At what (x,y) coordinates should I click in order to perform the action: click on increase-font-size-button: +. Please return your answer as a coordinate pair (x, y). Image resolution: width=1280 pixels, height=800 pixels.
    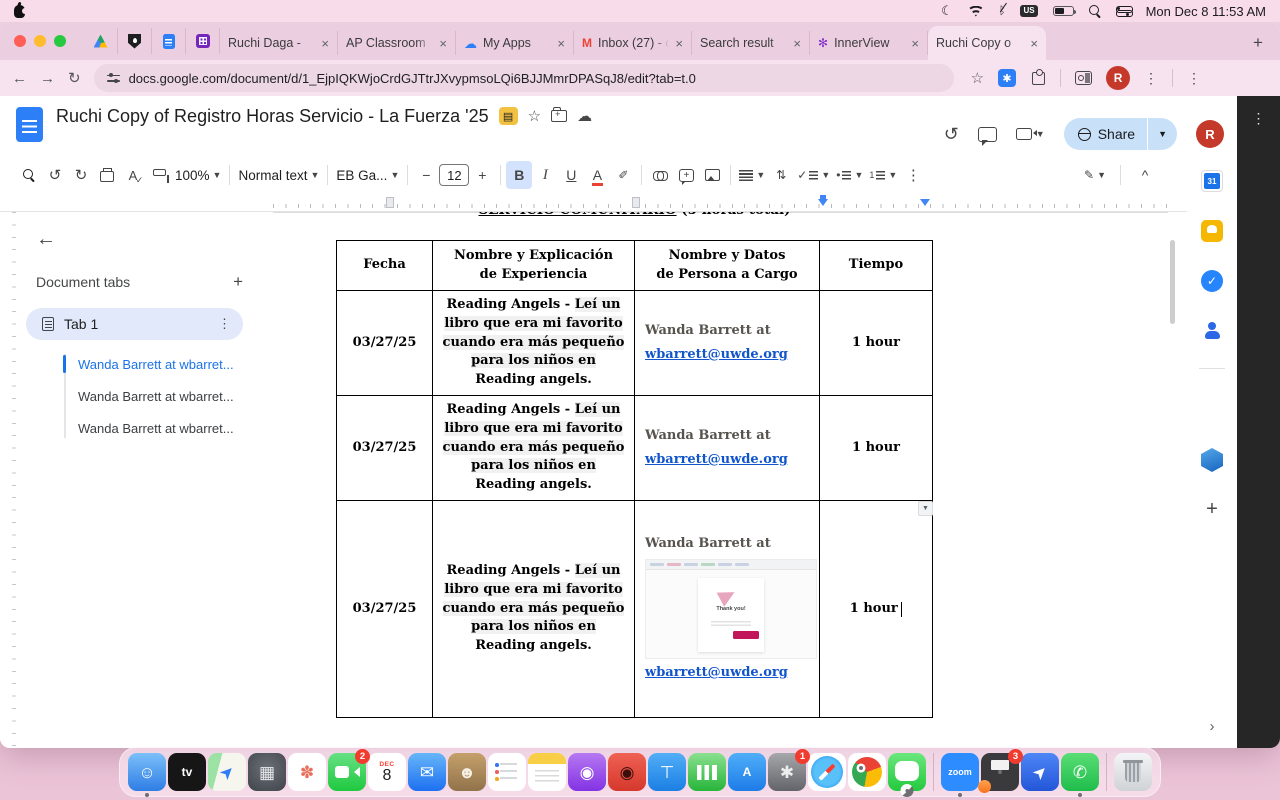
    Looking at the image, I should click on (482, 175).